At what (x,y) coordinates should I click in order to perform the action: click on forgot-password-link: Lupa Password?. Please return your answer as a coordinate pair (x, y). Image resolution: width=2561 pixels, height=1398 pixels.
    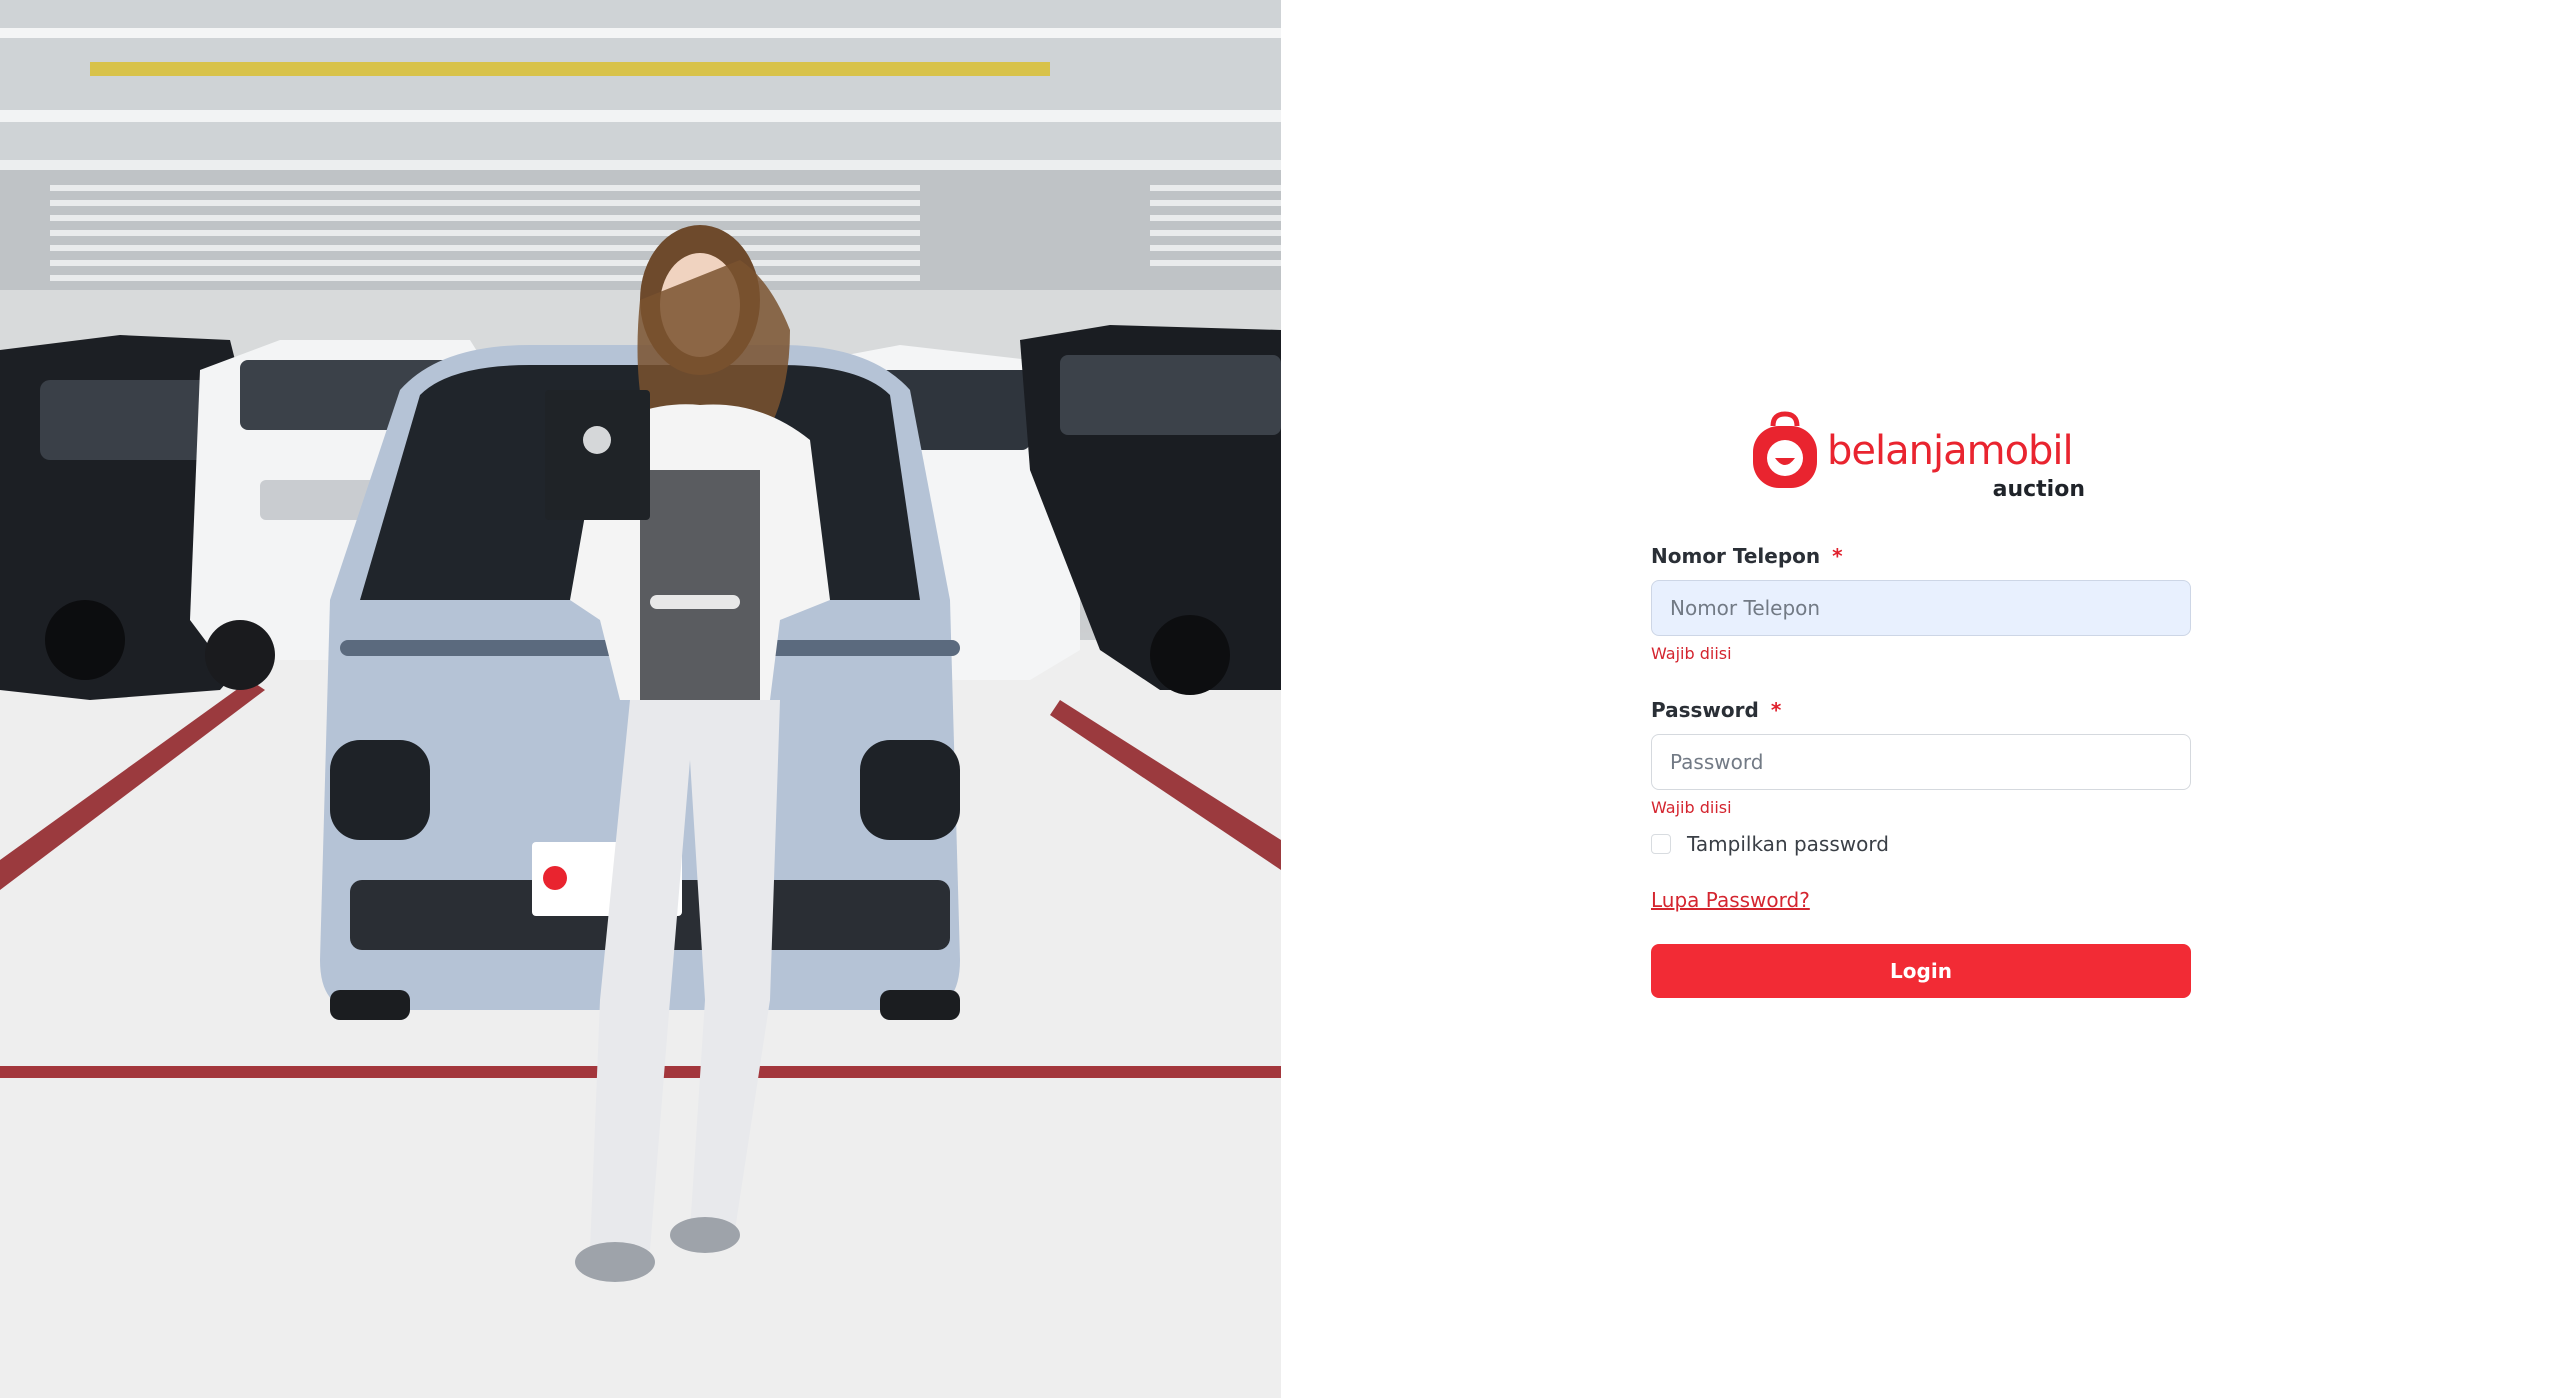
    Looking at the image, I should click on (1730, 900).